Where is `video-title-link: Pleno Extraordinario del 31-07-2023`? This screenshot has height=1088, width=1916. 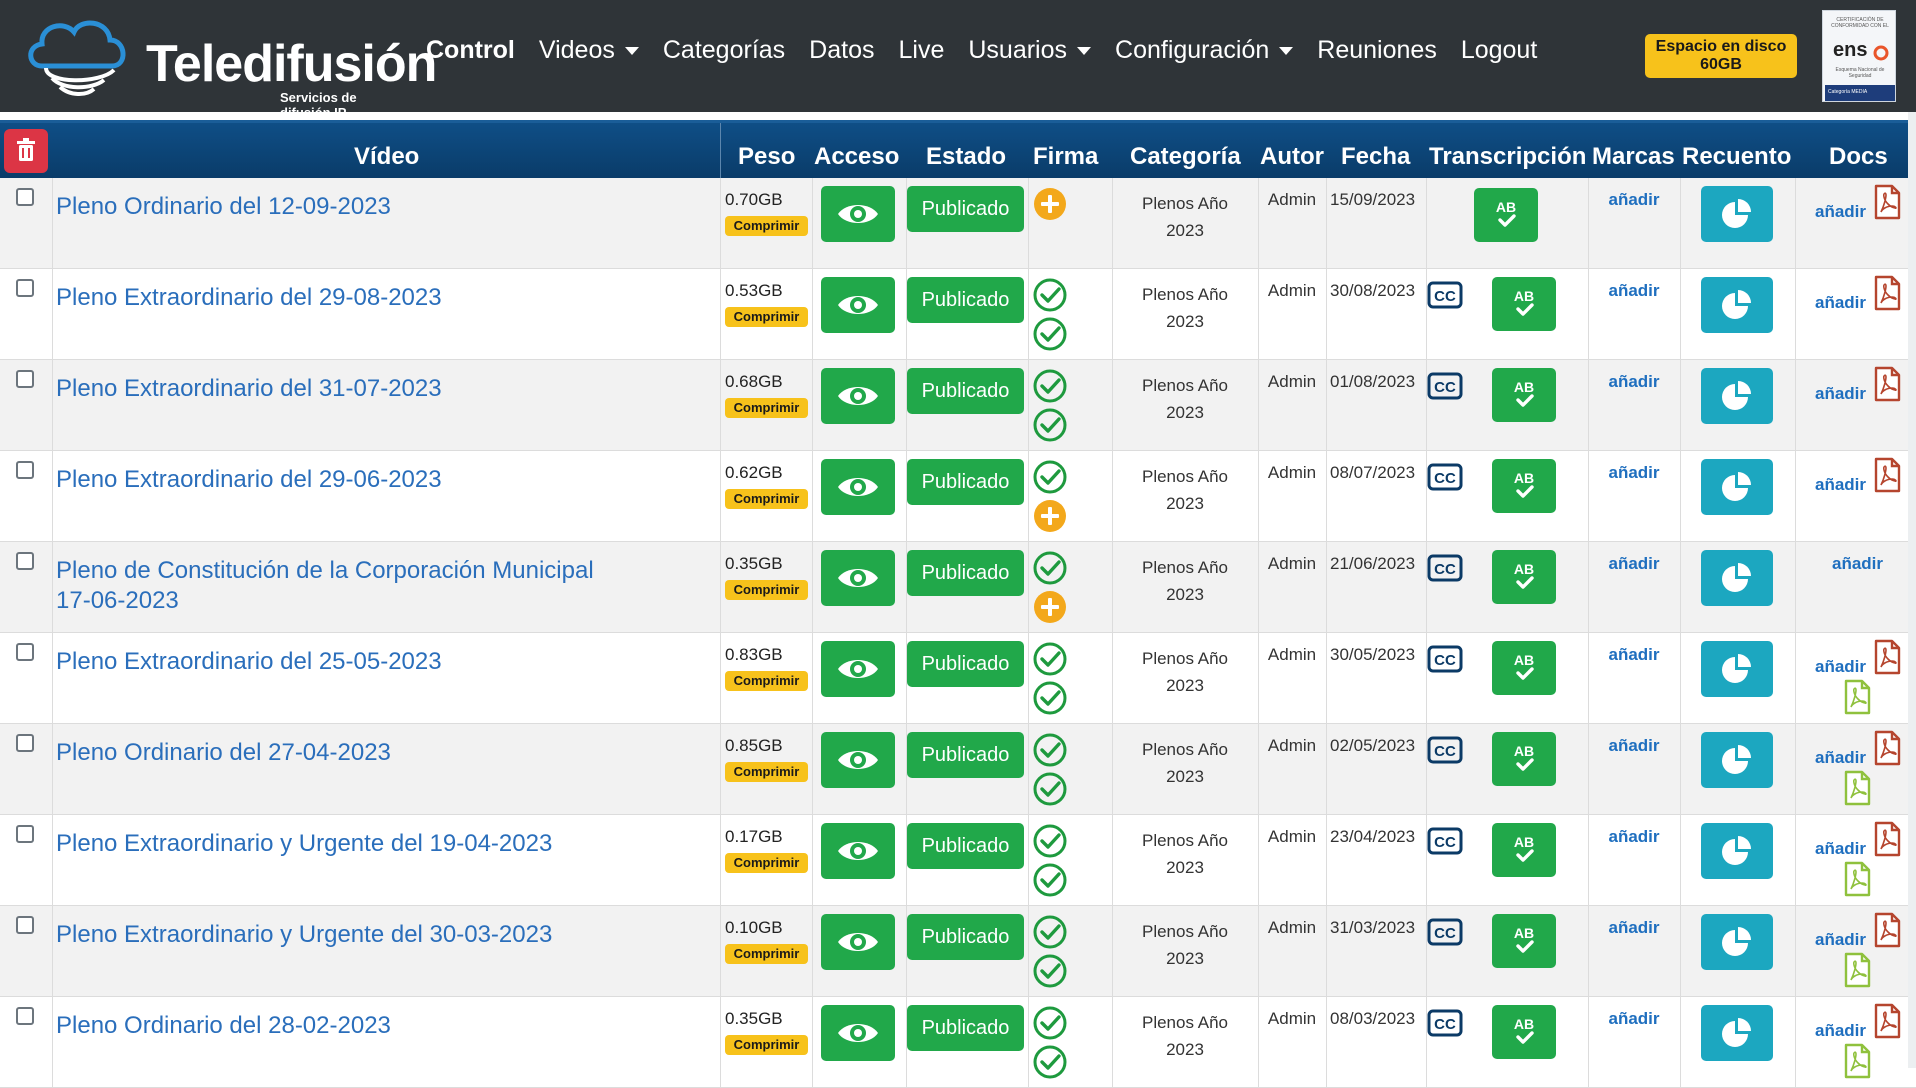 video-title-link: Pleno Extraordinario del 31-07-2023 is located at coordinates (336, 389).